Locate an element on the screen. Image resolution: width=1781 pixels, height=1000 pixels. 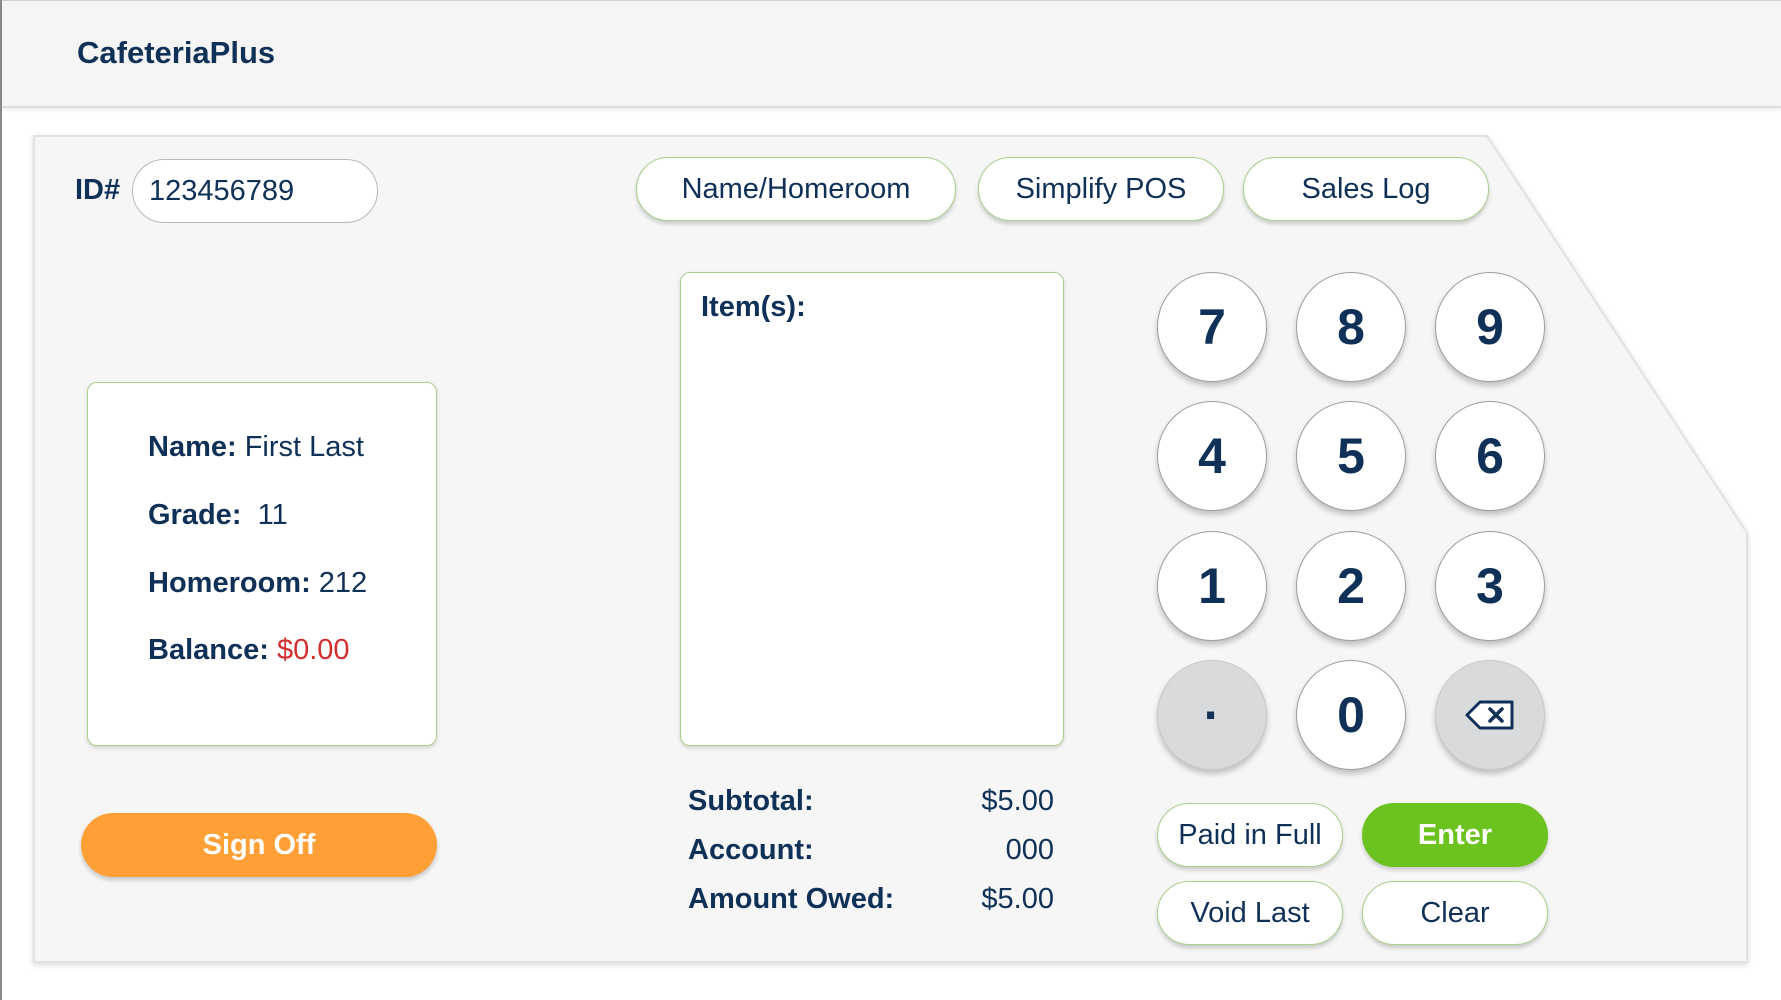
items-list: Item(s): is located at coordinates (872, 509).